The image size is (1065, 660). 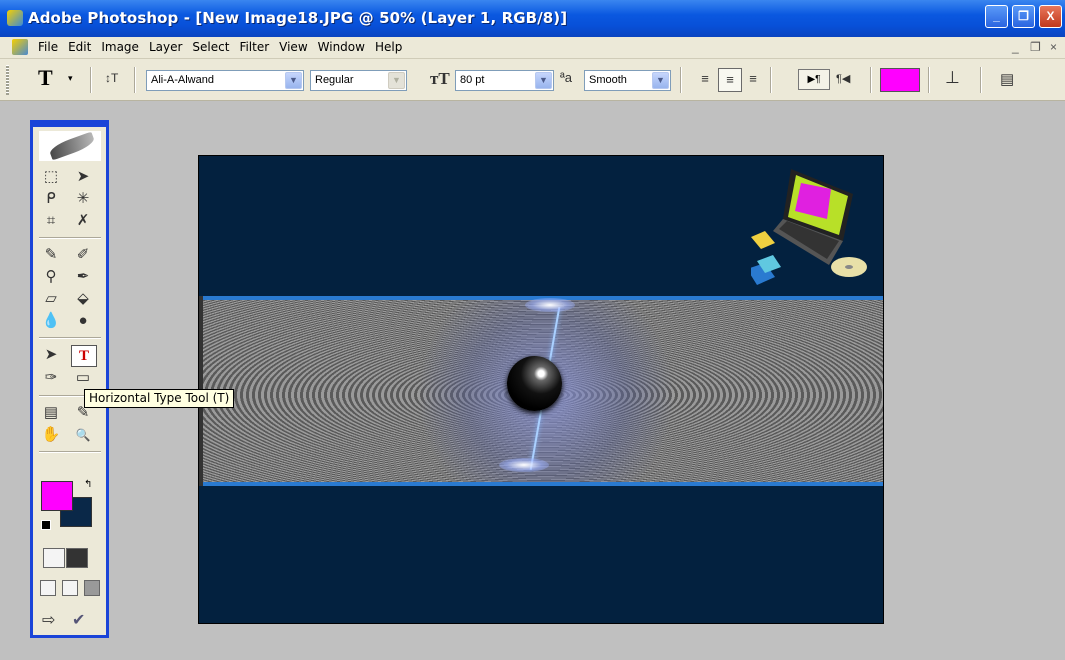 I want to click on bottom-light-flare, so click(x=524, y=465).